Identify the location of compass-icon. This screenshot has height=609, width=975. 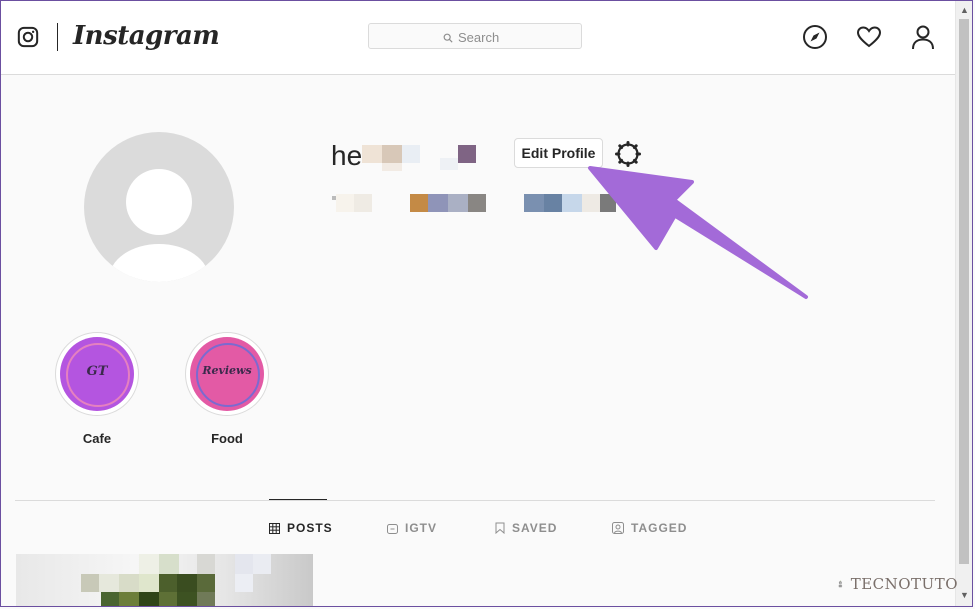
(815, 37).